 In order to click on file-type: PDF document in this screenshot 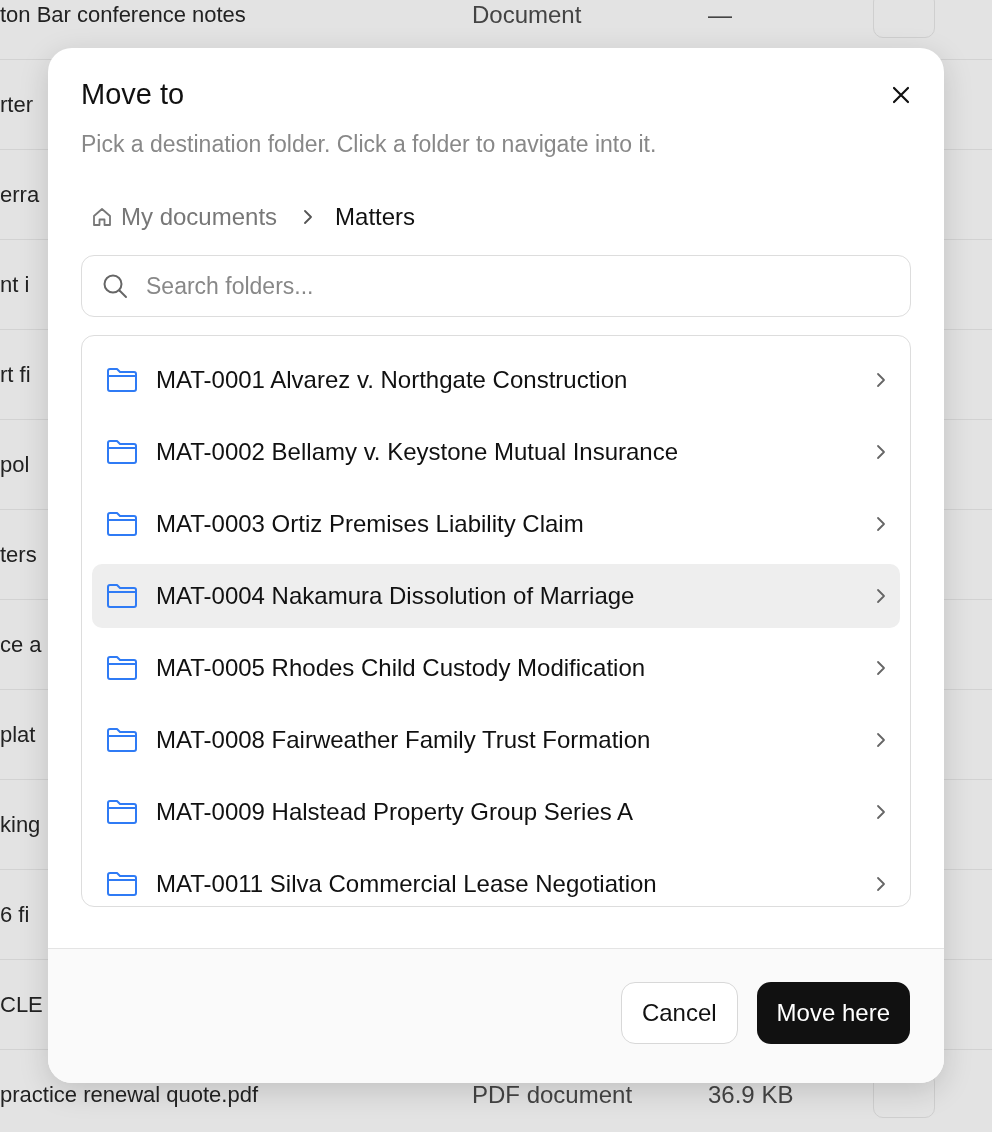, I will do `click(552, 1094)`.